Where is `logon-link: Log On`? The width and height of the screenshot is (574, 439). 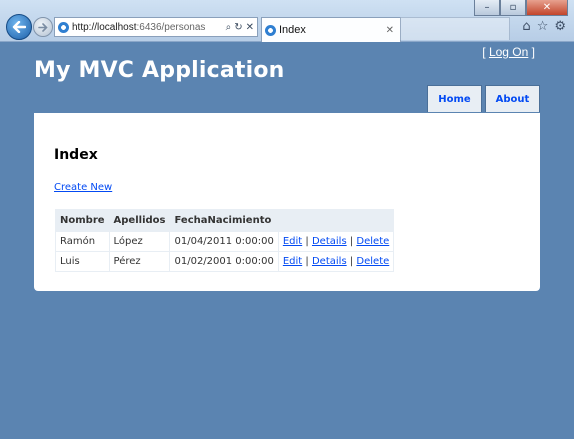
logon-link: Log On is located at coordinates (508, 52).